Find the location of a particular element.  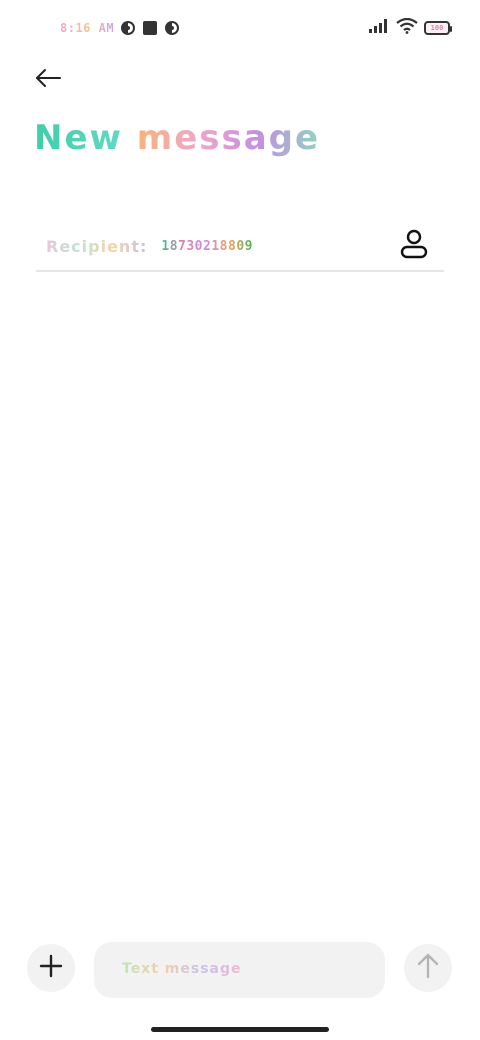

select-contact-button is located at coordinates (414, 246).